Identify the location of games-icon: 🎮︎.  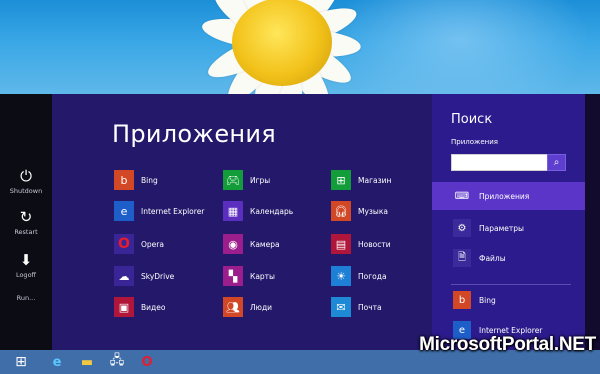
(233, 180).